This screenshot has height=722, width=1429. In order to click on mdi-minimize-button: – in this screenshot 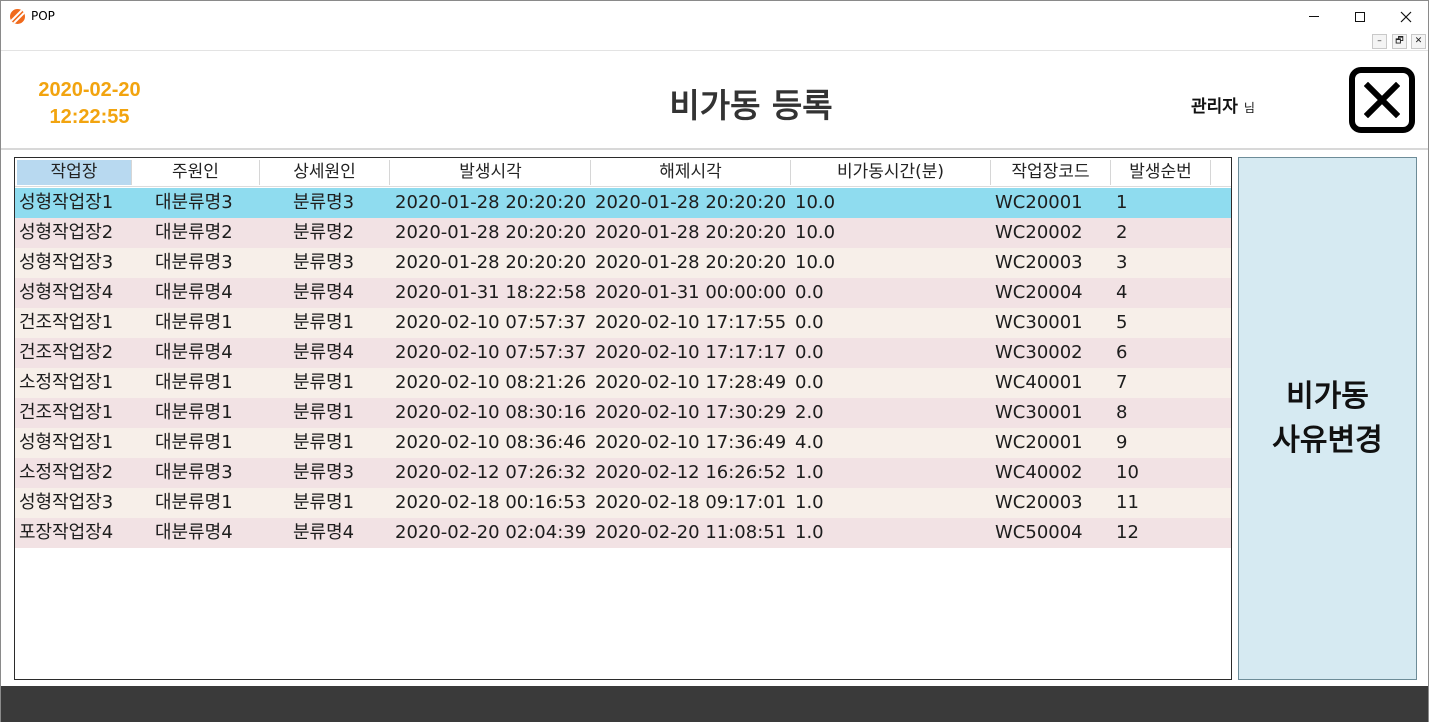, I will do `click(1379, 41)`.